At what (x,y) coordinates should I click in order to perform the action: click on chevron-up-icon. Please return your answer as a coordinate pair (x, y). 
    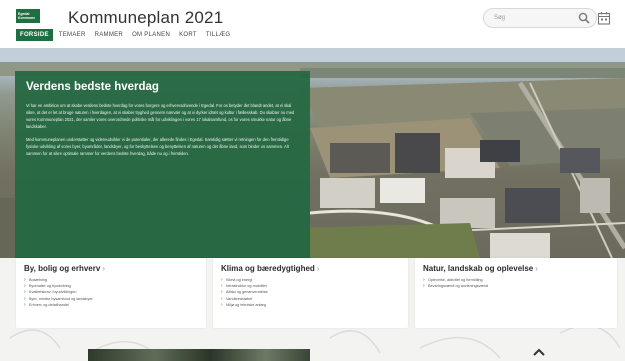
    Looking at the image, I should click on (539, 353).